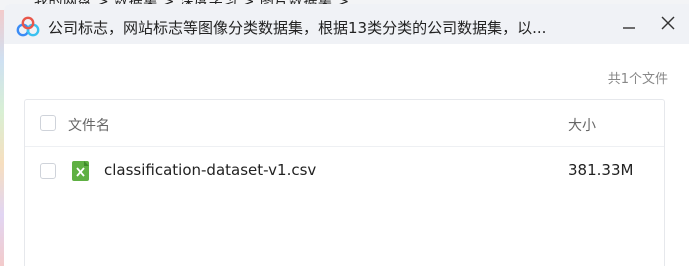  What do you see at coordinates (582, 125) in the screenshot?
I see `column-header-size: 大小` at bounding box center [582, 125].